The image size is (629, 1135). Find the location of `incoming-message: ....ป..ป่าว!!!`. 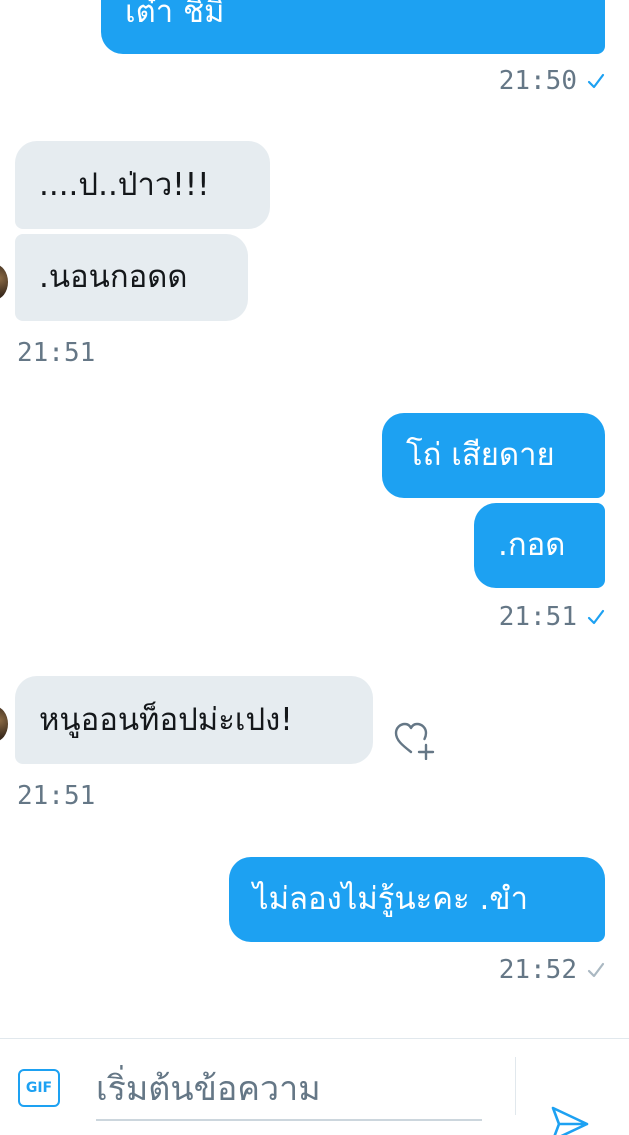

incoming-message: ....ป..ป่าว!!! is located at coordinates (142, 185).